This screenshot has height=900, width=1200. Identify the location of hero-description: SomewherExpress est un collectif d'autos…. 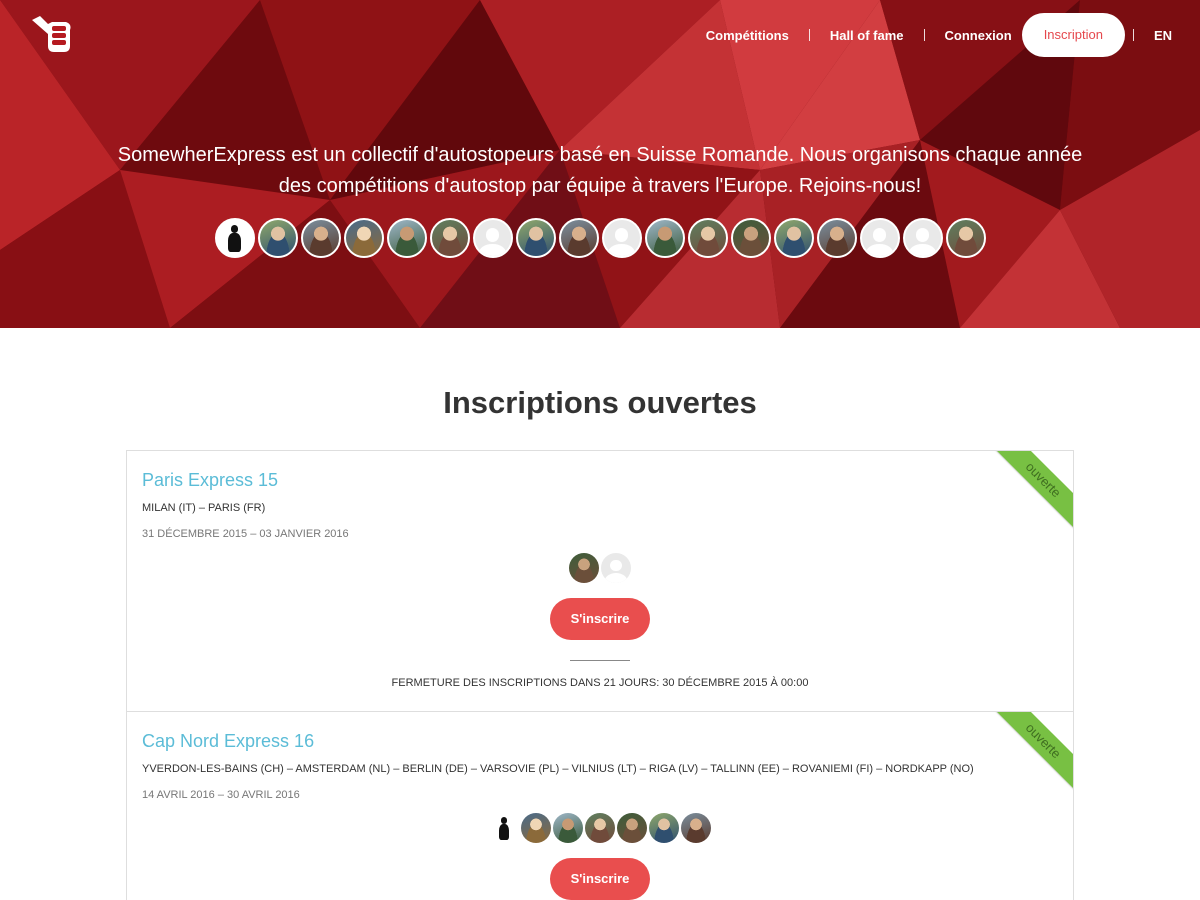
(600, 170).